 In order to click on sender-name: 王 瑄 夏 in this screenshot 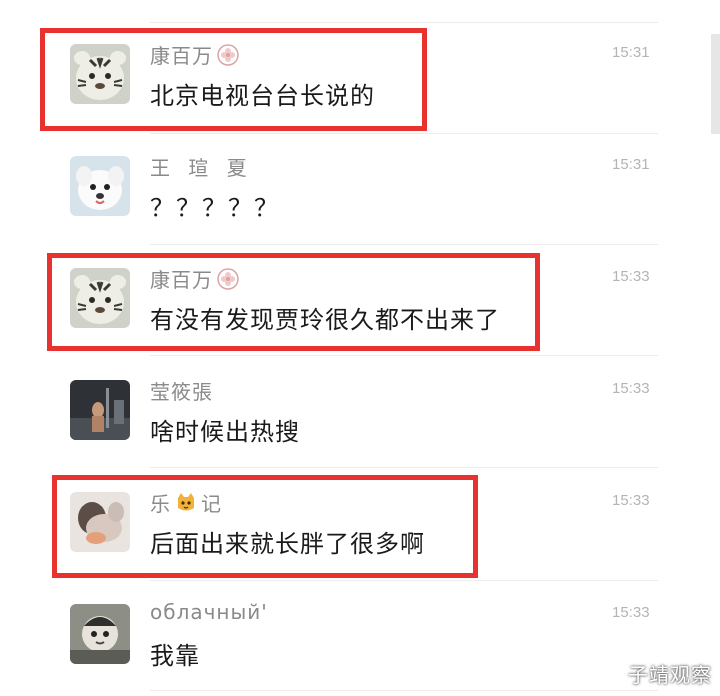, I will do `click(201, 166)`.